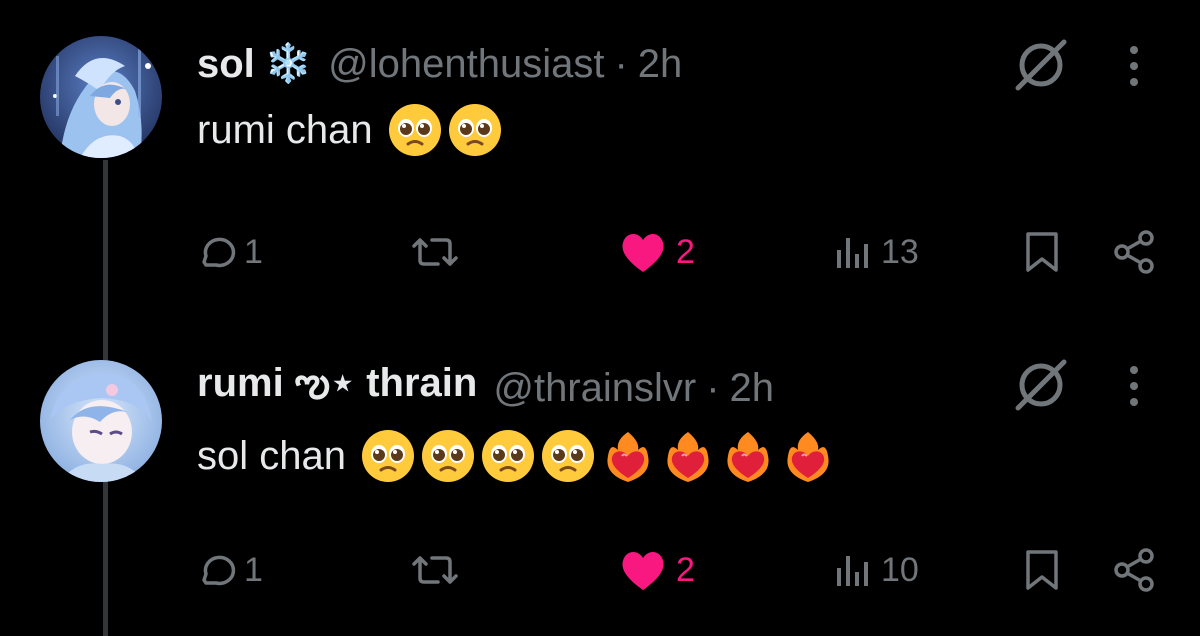 Image resolution: width=1200 pixels, height=636 pixels. I want to click on tweet-header: sol ❄️ @lohenthusiast · 2h, so click(439, 64).